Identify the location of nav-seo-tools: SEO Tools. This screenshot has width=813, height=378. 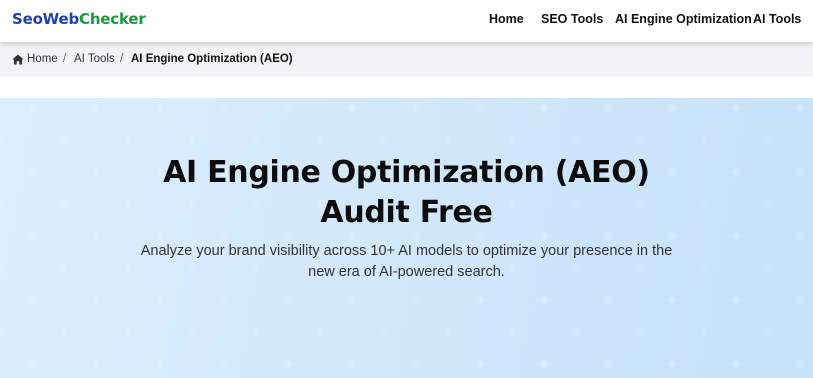
(572, 19).